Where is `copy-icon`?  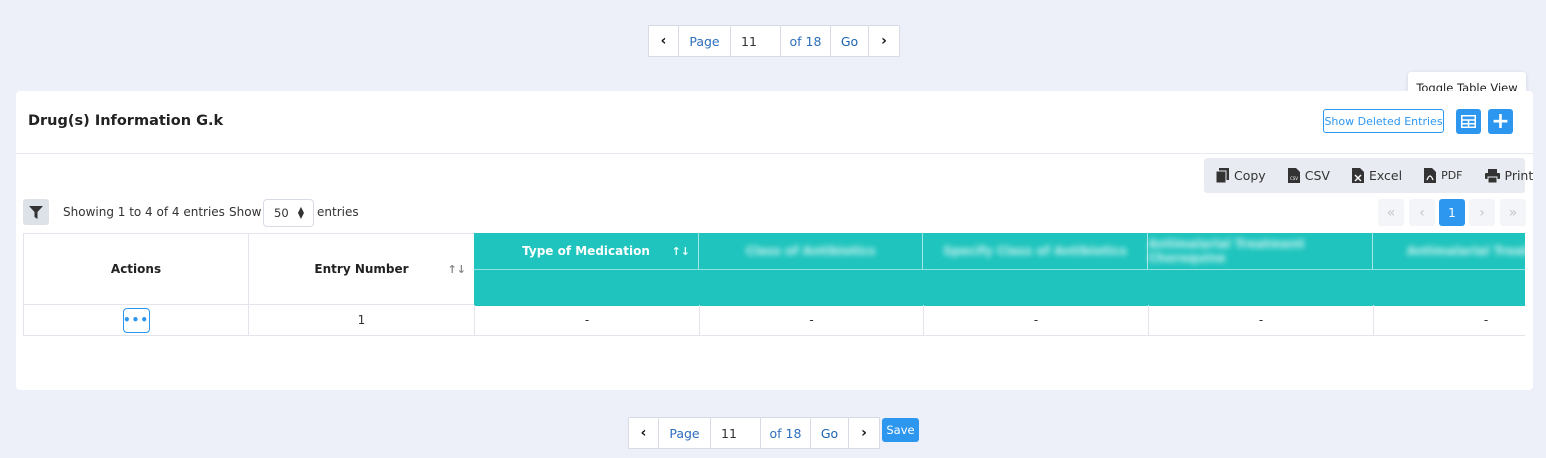 copy-icon is located at coordinates (1222, 175).